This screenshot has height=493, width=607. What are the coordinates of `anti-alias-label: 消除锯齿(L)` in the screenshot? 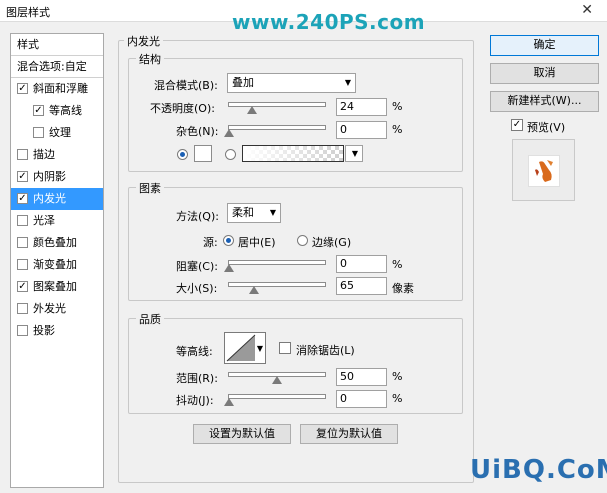 It's located at (325, 350).